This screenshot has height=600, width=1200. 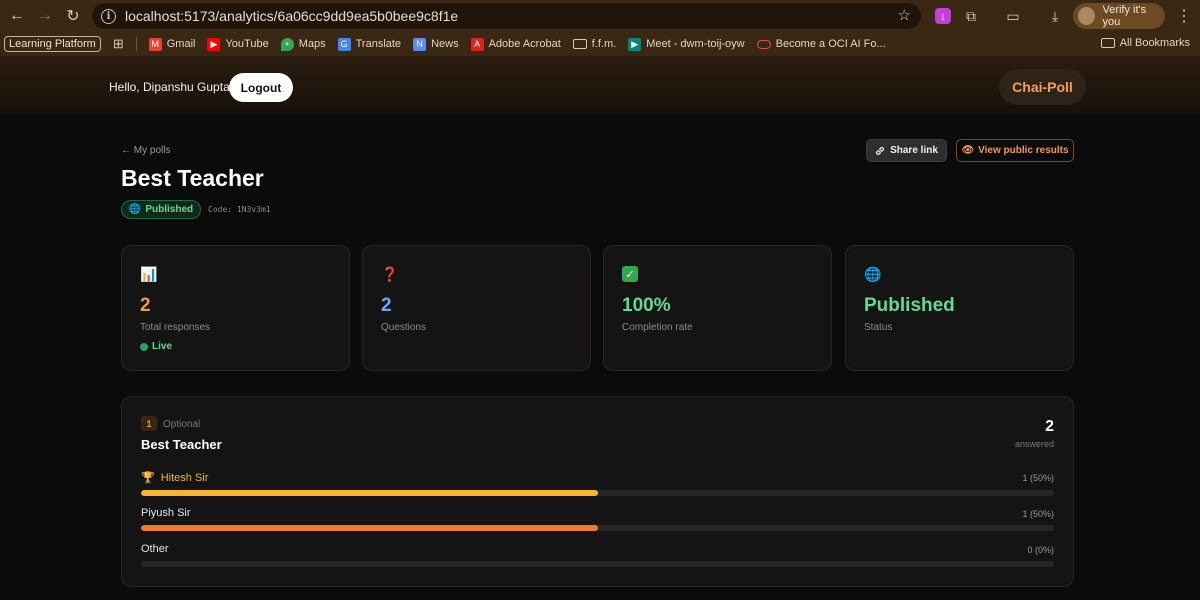 I want to click on app-header: Hello, Dipanshu Gupta Logout Chai-Poll, so click(x=600, y=85).